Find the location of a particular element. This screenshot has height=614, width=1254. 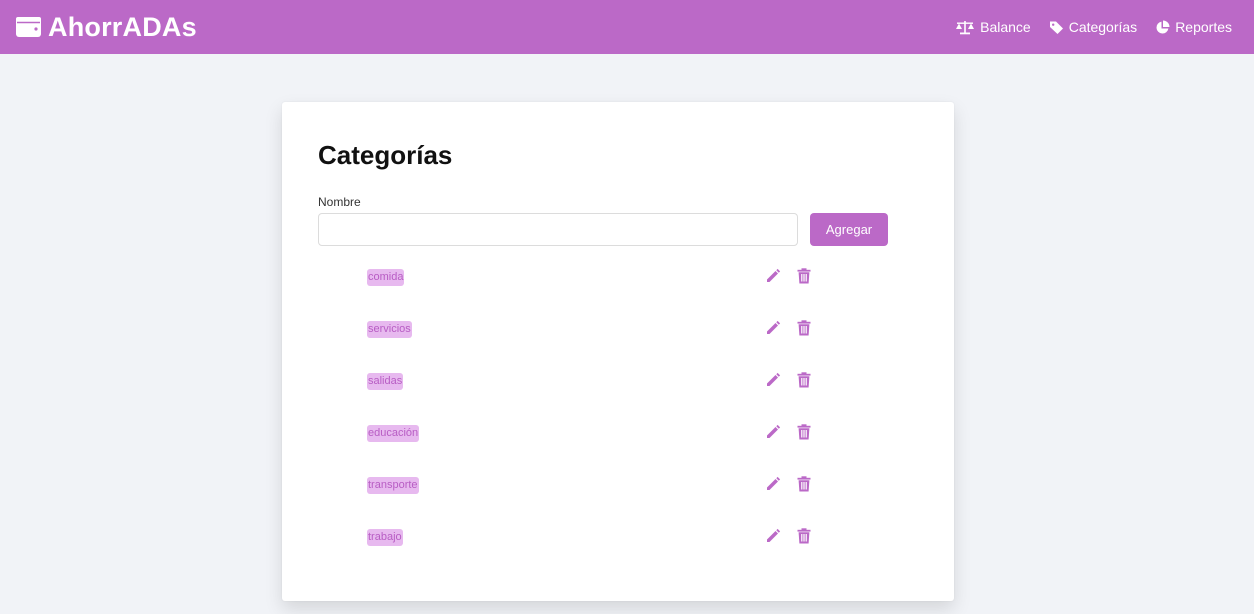

category-row: servicios is located at coordinates (618, 330).